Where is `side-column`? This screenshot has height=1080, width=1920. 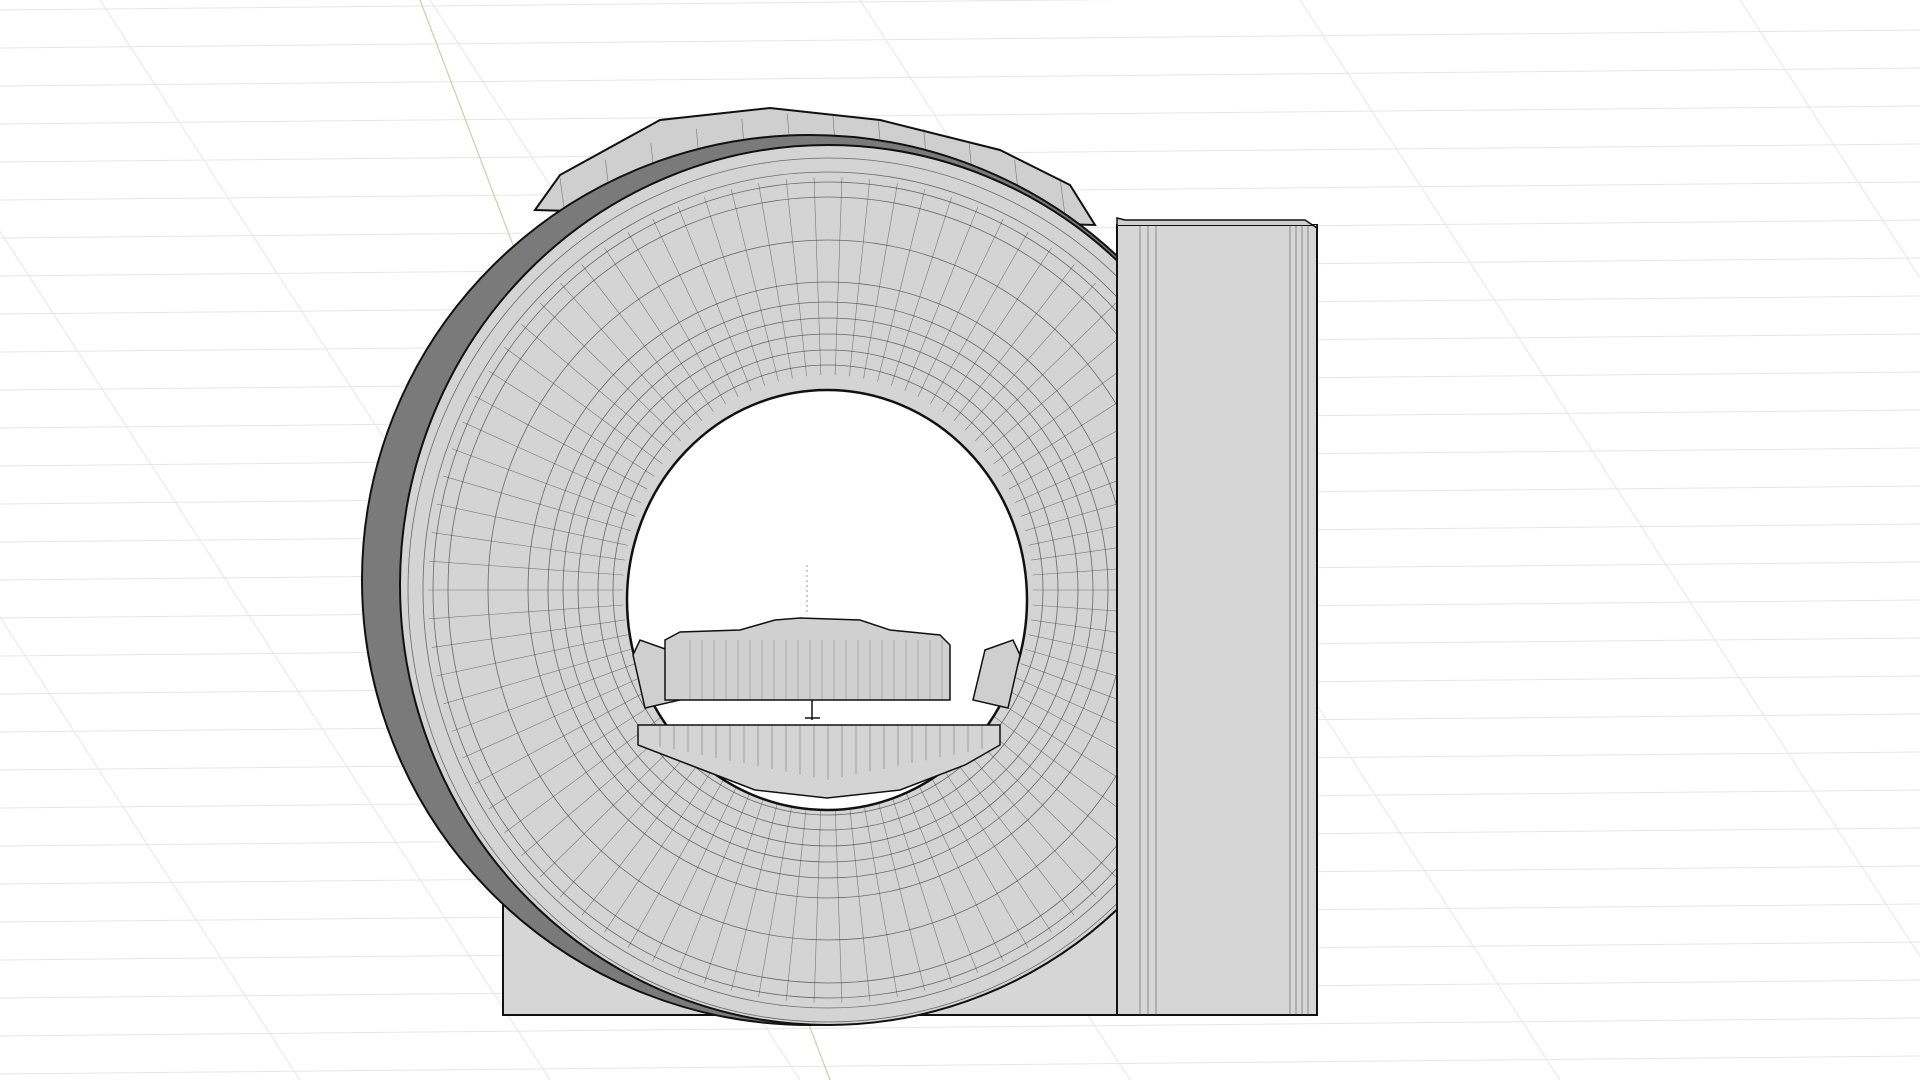
side-column is located at coordinates (1217, 616).